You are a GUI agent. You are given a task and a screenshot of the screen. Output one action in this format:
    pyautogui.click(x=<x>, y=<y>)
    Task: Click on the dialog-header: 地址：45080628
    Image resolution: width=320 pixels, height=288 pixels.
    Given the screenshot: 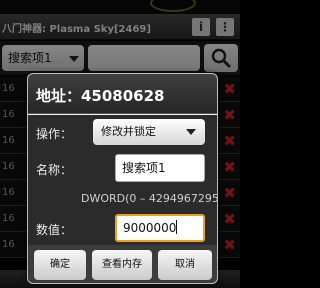 What is the action you would take?
    pyautogui.click(x=122, y=94)
    